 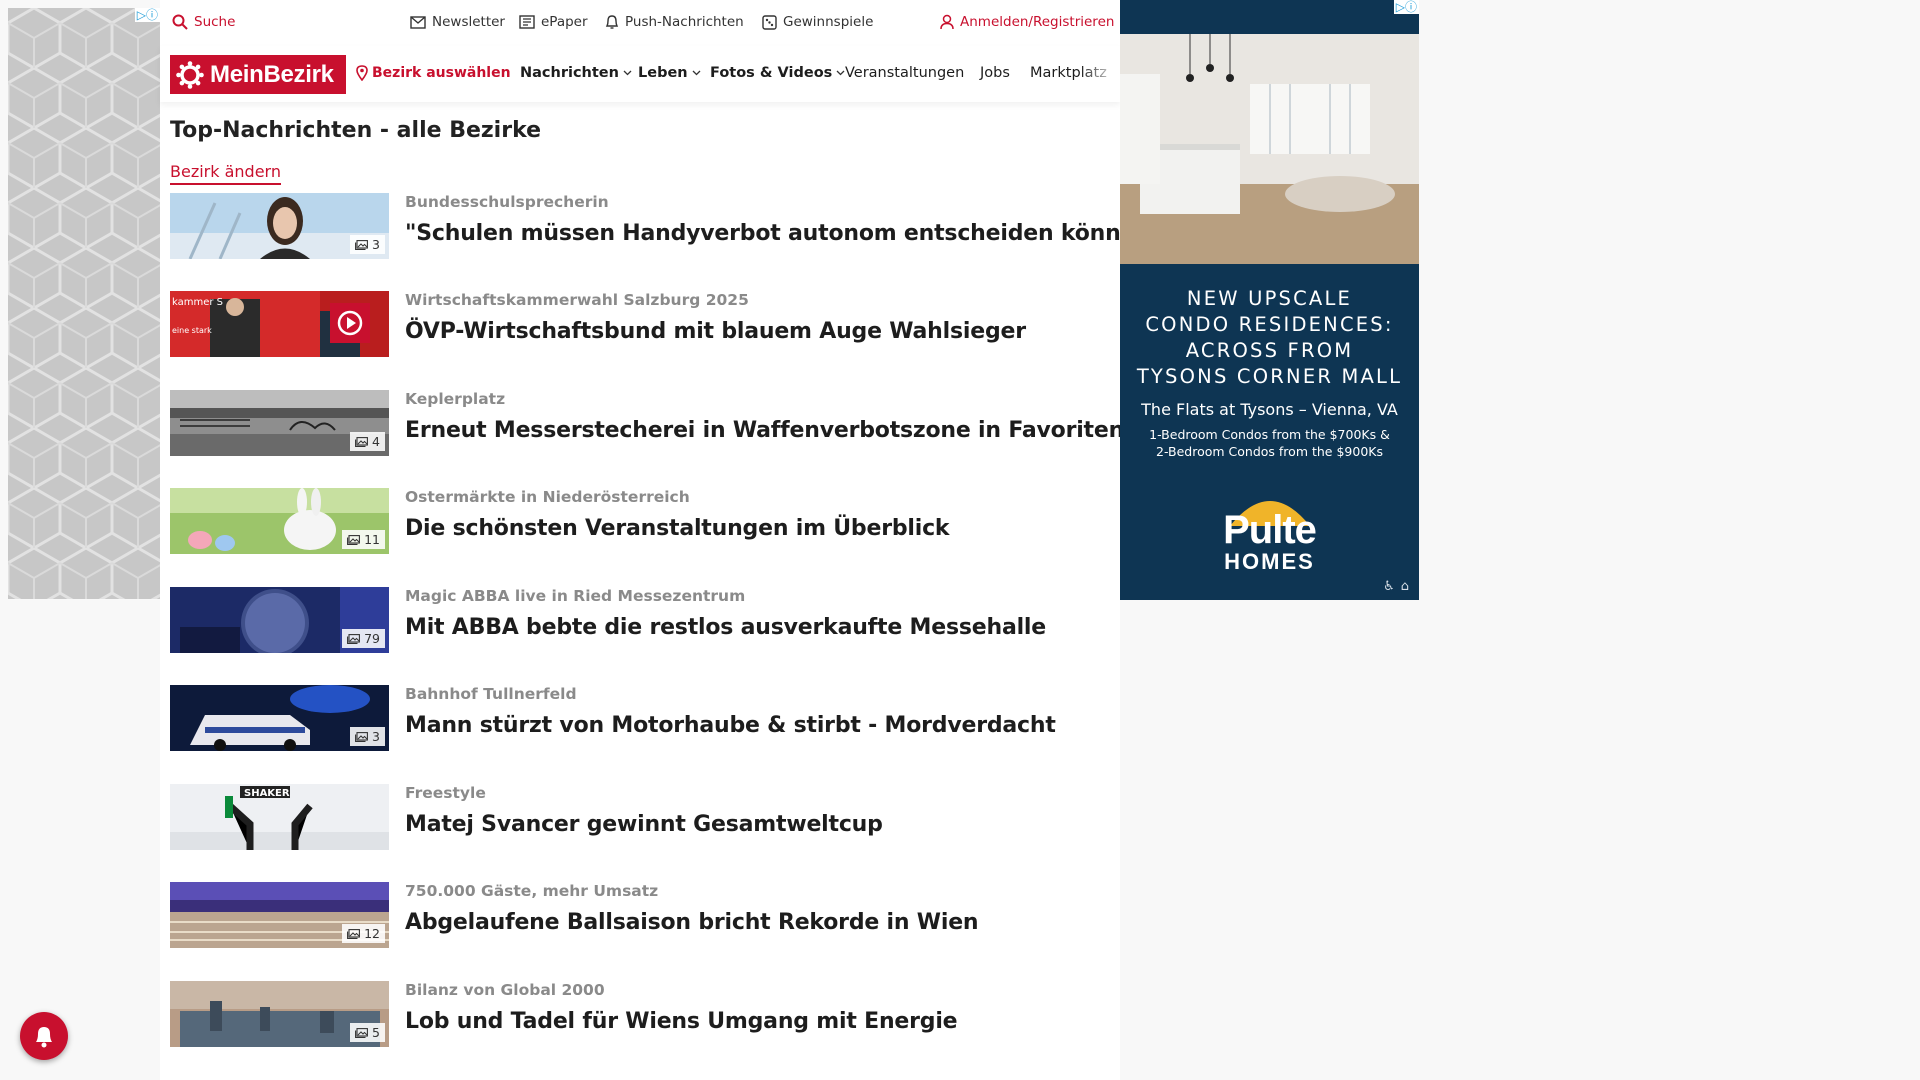 I want to click on change-district-link: Bezirk ändern, so click(x=225, y=173).